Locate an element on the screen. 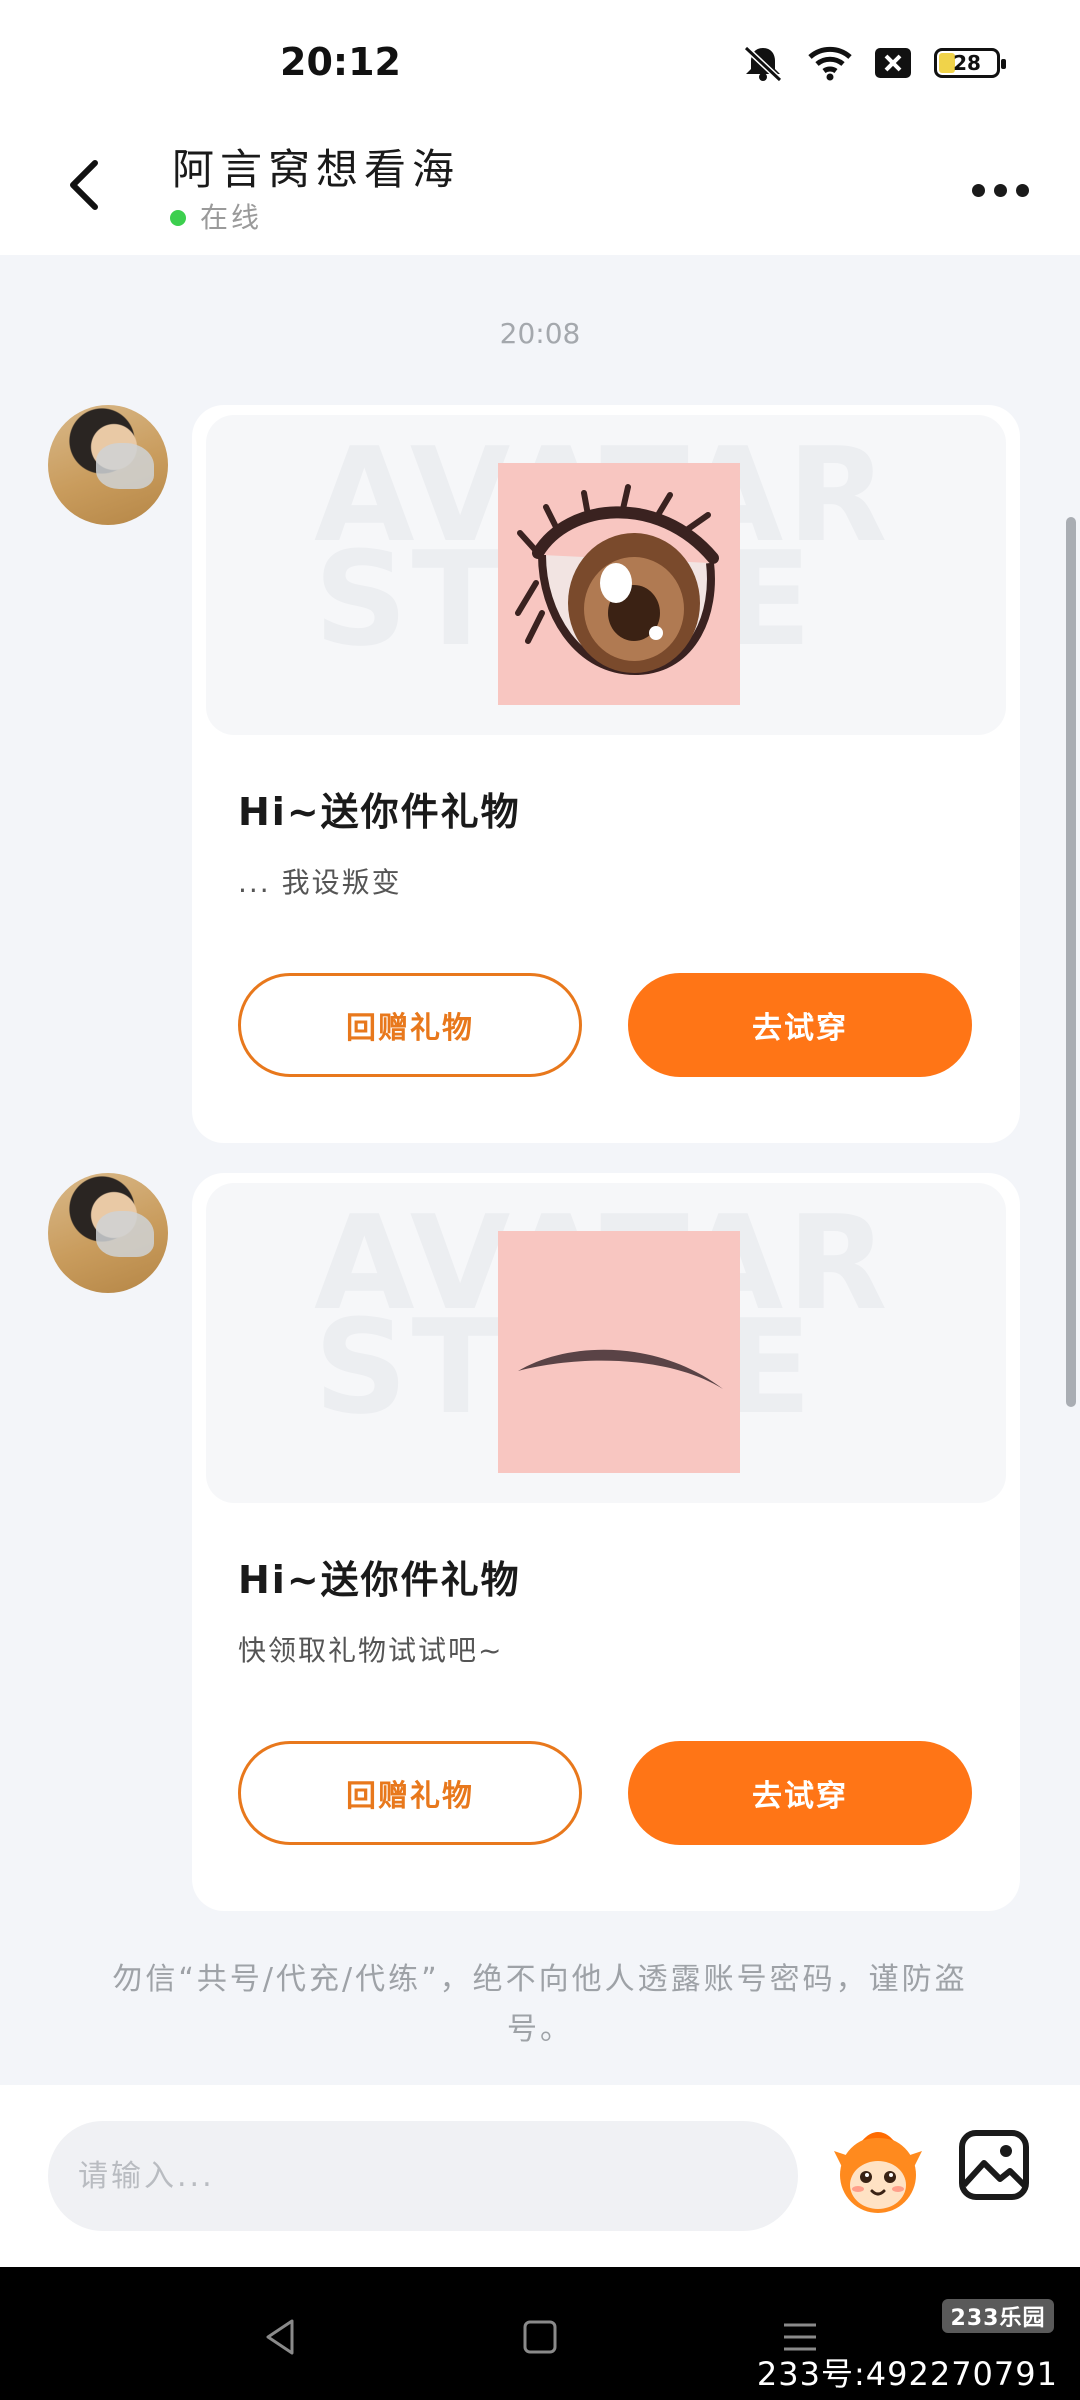 This screenshot has height=2400, width=1080. battery-icon: 28 is located at coordinates (970, 63).